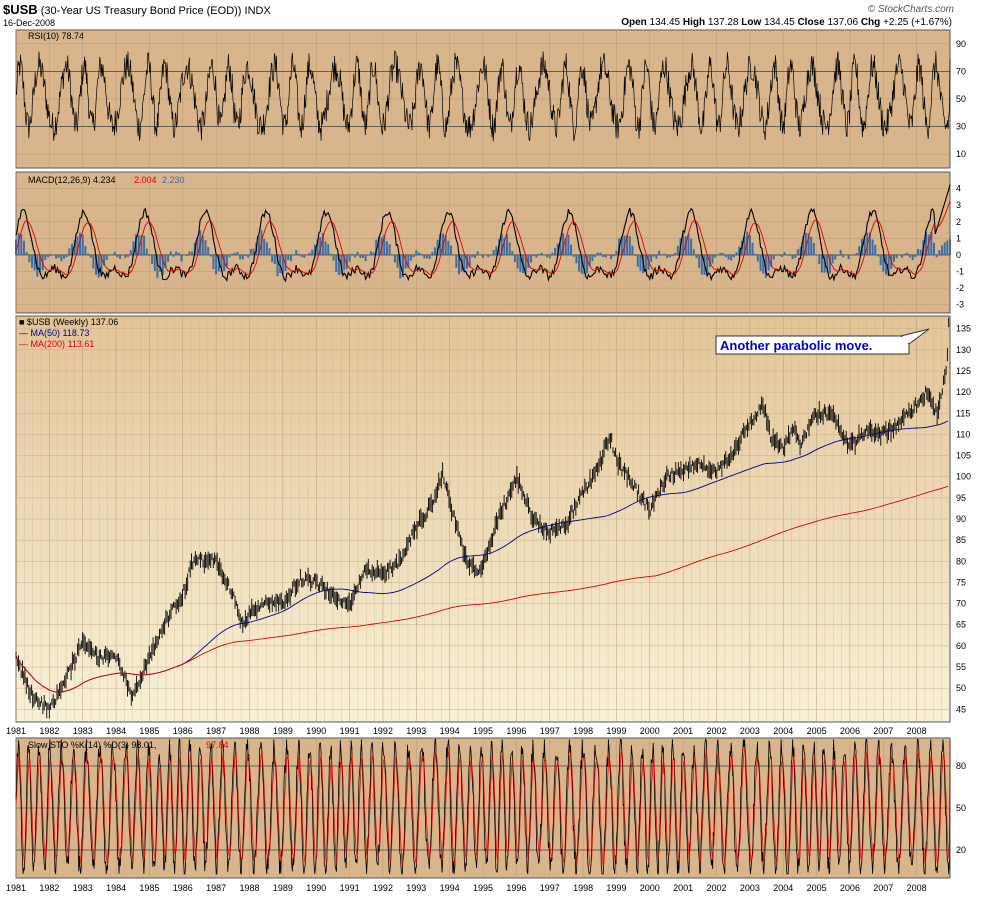 This screenshot has height=897, width=990. What do you see at coordinates (92, 745) in the screenshot?
I see `sto-legend-label: Slow STO %K(14) %D(3) 98.01,` at bounding box center [92, 745].